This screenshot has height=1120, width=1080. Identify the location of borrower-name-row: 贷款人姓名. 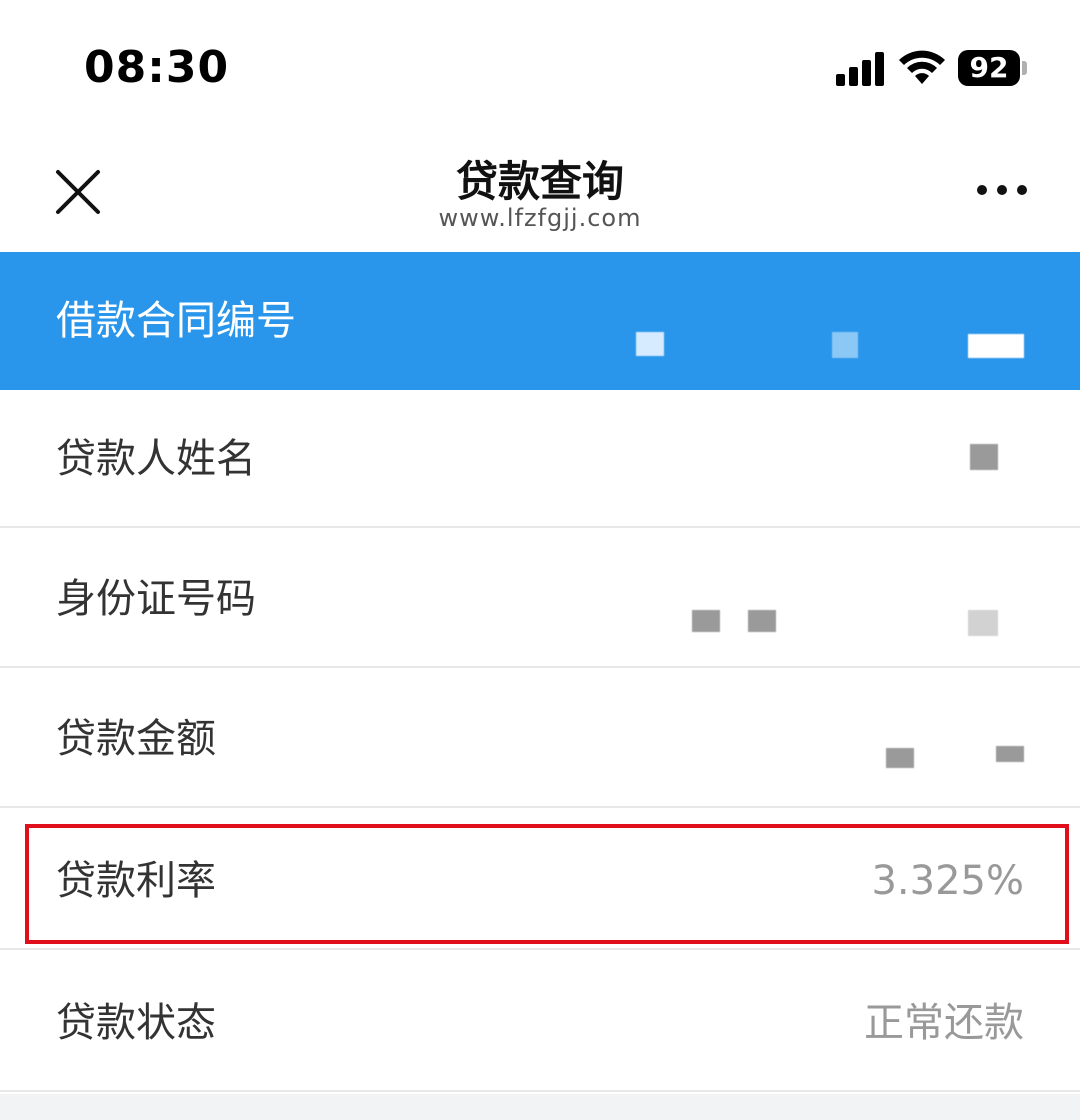
(540, 459).